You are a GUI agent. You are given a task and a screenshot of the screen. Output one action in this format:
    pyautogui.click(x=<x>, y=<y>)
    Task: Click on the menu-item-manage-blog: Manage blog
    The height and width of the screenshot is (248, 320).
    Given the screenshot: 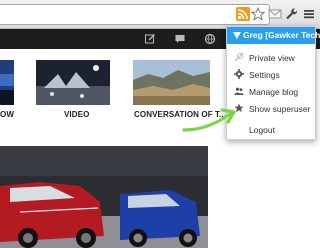 What is the action you would take?
    pyautogui.click(x=271, y=91)
    